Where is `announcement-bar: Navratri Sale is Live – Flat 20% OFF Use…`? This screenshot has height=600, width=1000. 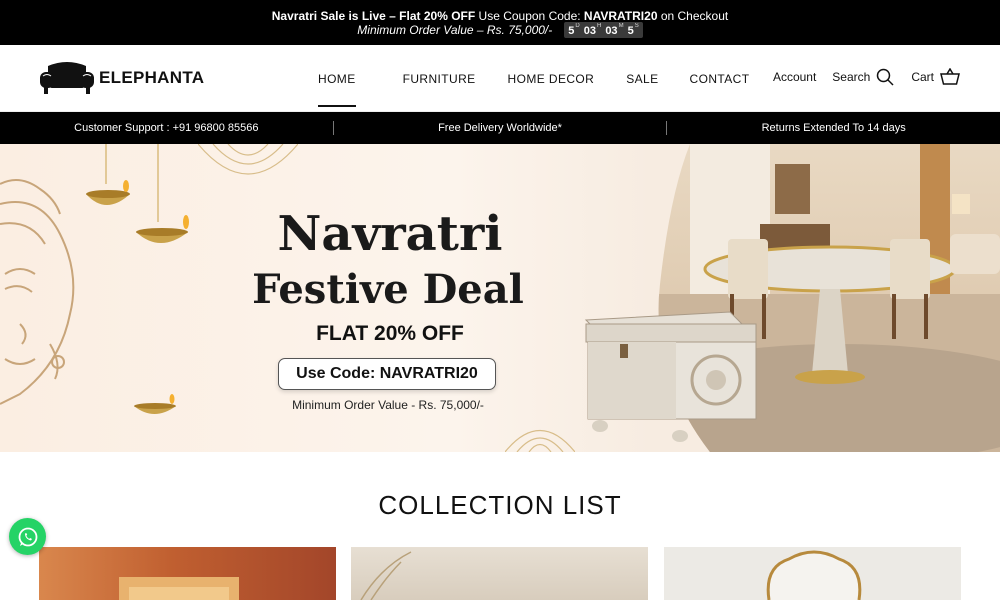 announcement-bar: Navratri Sale is Live – Flat 20% OFF Use… is located at coordinates (500, 22).